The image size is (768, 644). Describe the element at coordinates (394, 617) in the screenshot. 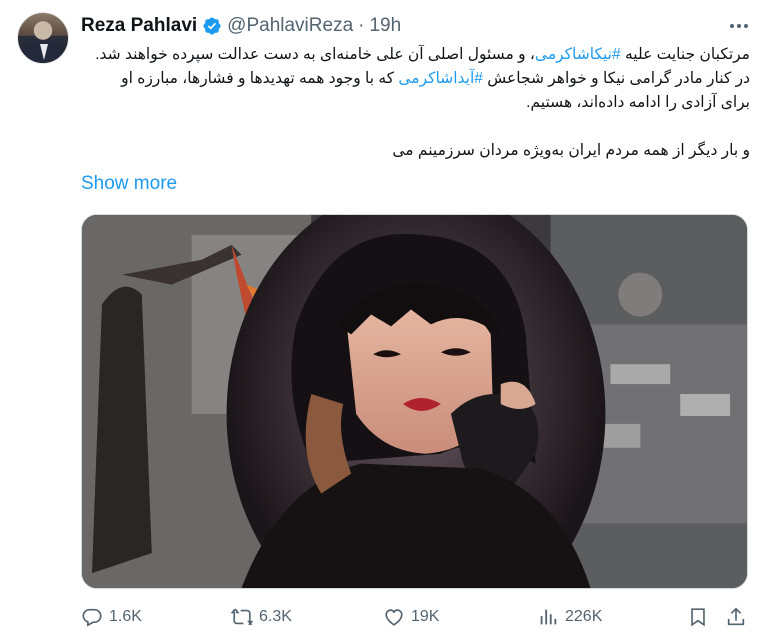

I see `heart-icon` at that location.